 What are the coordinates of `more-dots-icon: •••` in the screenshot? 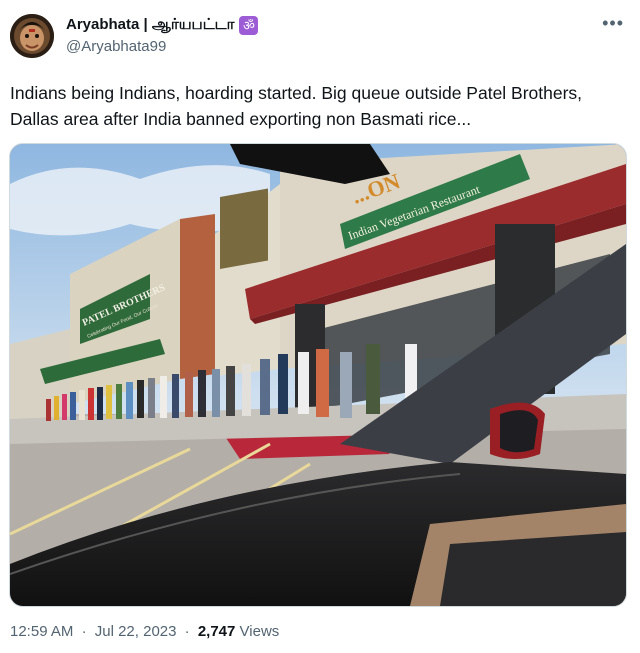 It's located at (613, 23).